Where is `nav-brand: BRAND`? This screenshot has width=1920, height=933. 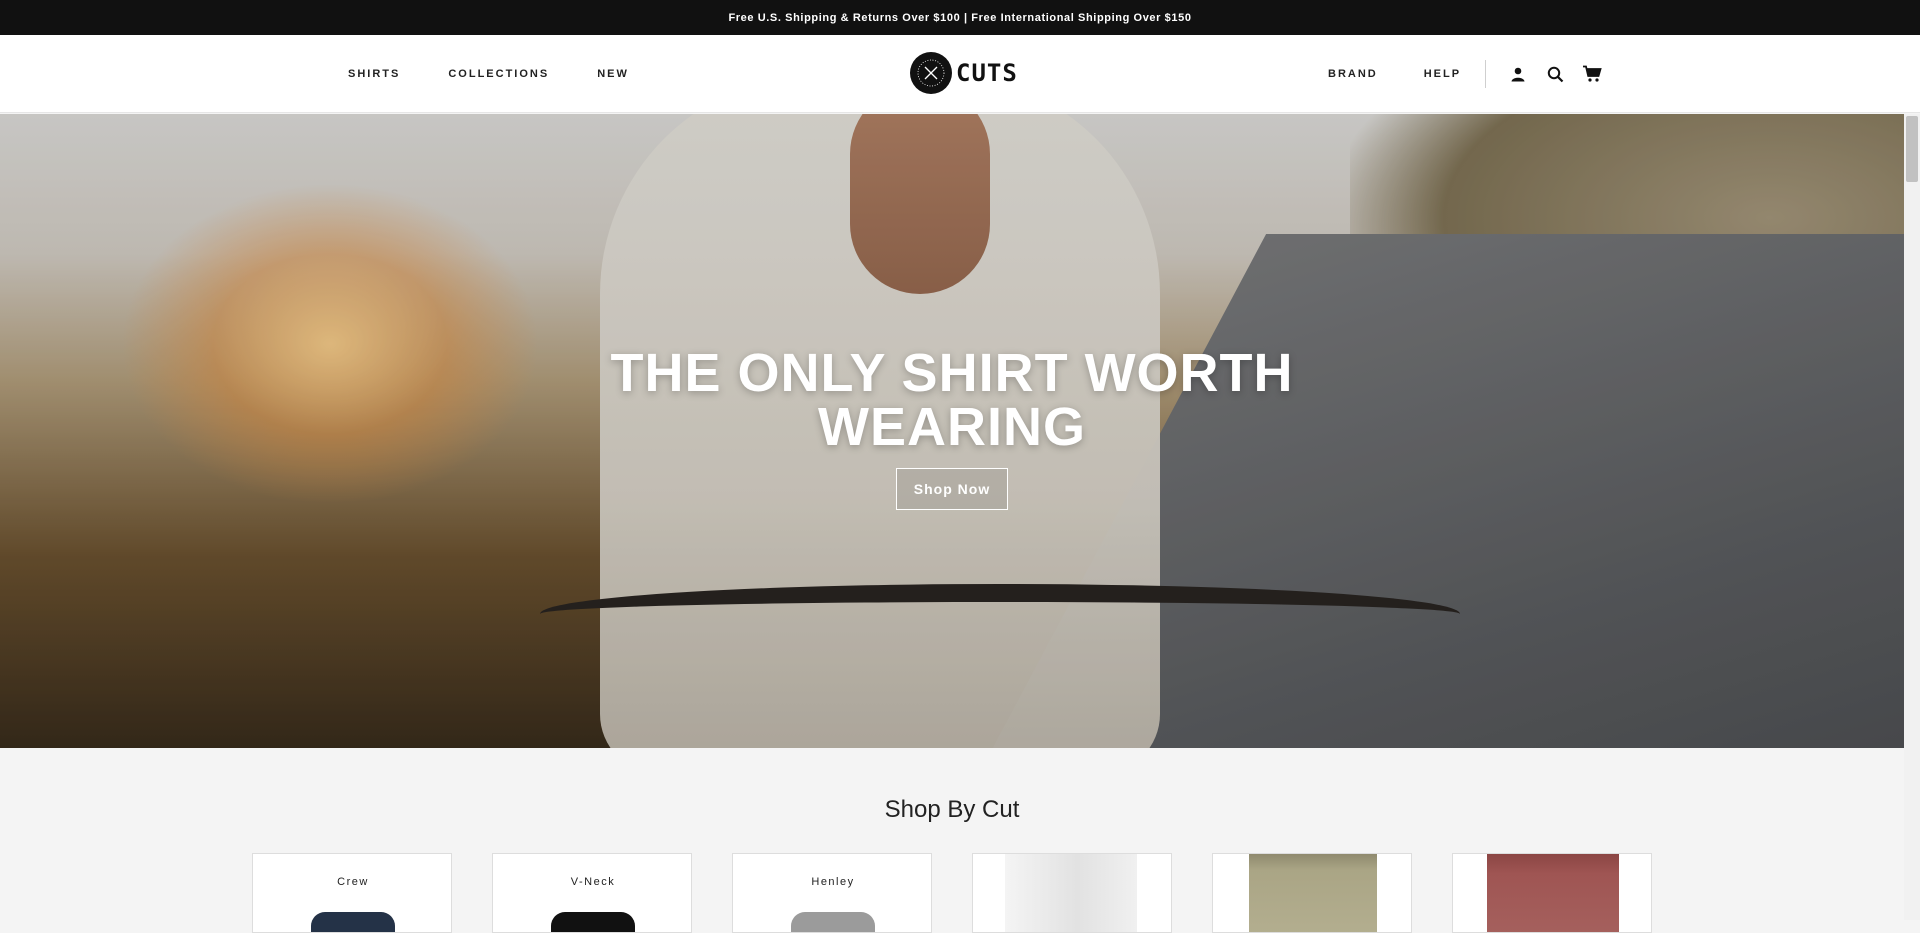
nav-brand: BRAND is located at coordinates (1353, 74).